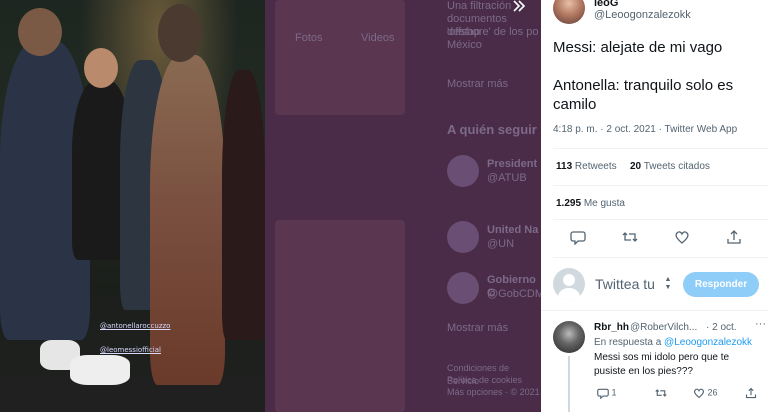  Describe the element at coordinates (625, 284) in the screenshot. I see `reply-compose-input: Twittea tu` at that location.